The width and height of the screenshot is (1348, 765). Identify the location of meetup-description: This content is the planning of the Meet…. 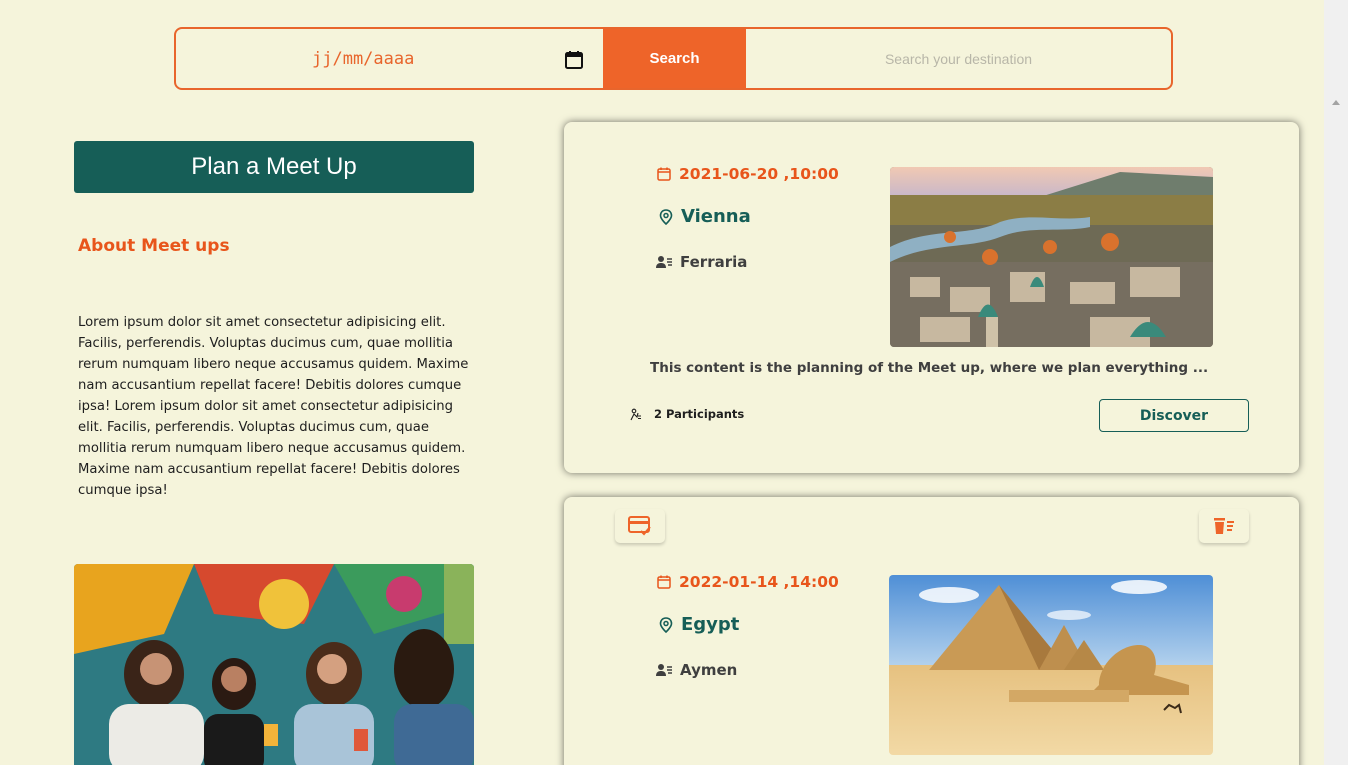
(929, 368).